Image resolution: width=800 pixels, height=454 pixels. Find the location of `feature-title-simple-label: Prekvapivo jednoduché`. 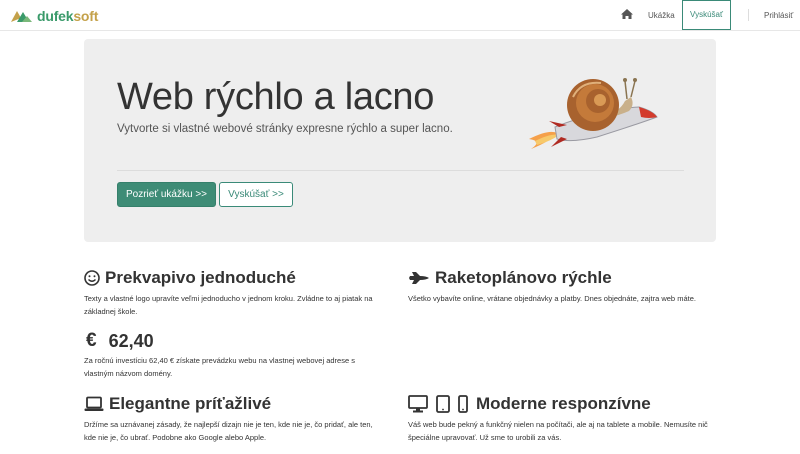

feature-title-simple-label: Prekvapivo jednoduché is located at coordinates (200, 277).